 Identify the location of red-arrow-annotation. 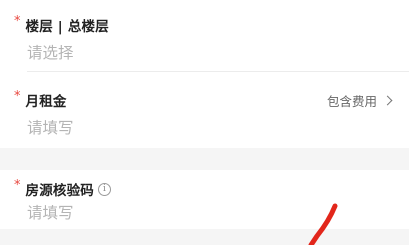
(323, 224).